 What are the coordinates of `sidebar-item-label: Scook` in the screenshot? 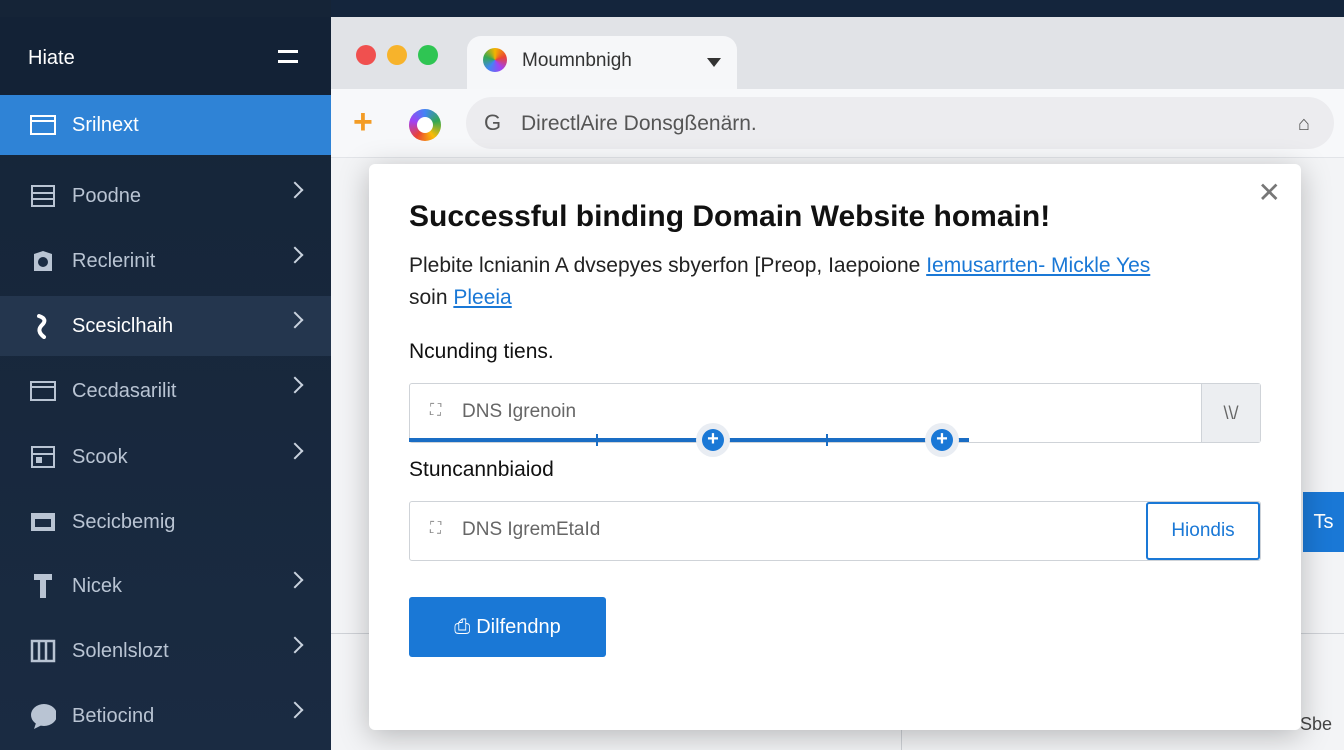 It's located at (100, 456).